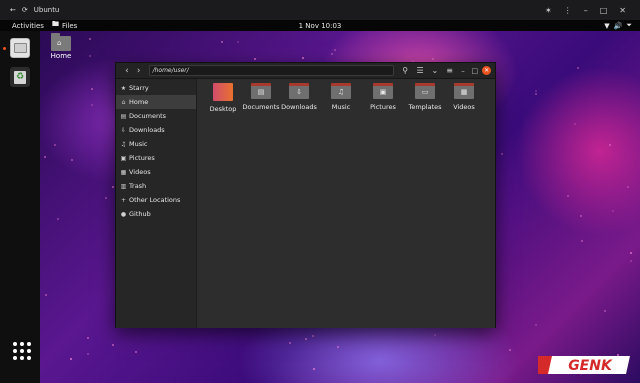 This screenshot has height=383, width=640. Describe the element at coordinates (64, 25) in the screenshot. I see `app-menu: 🖿 Files` at that location.